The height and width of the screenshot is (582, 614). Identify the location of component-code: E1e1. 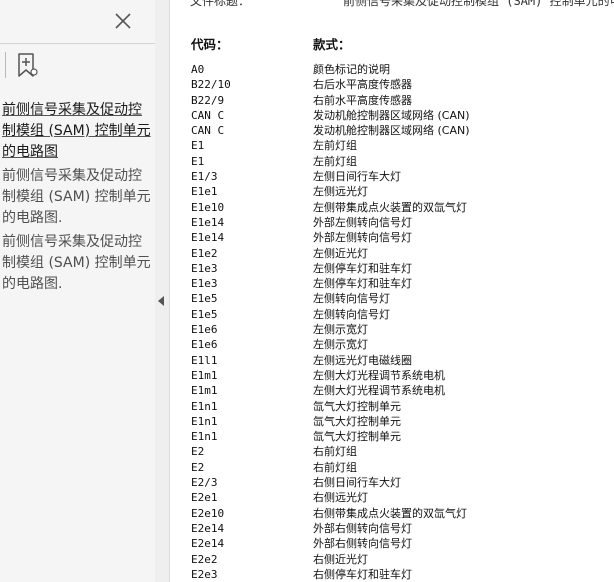
(204, 192).